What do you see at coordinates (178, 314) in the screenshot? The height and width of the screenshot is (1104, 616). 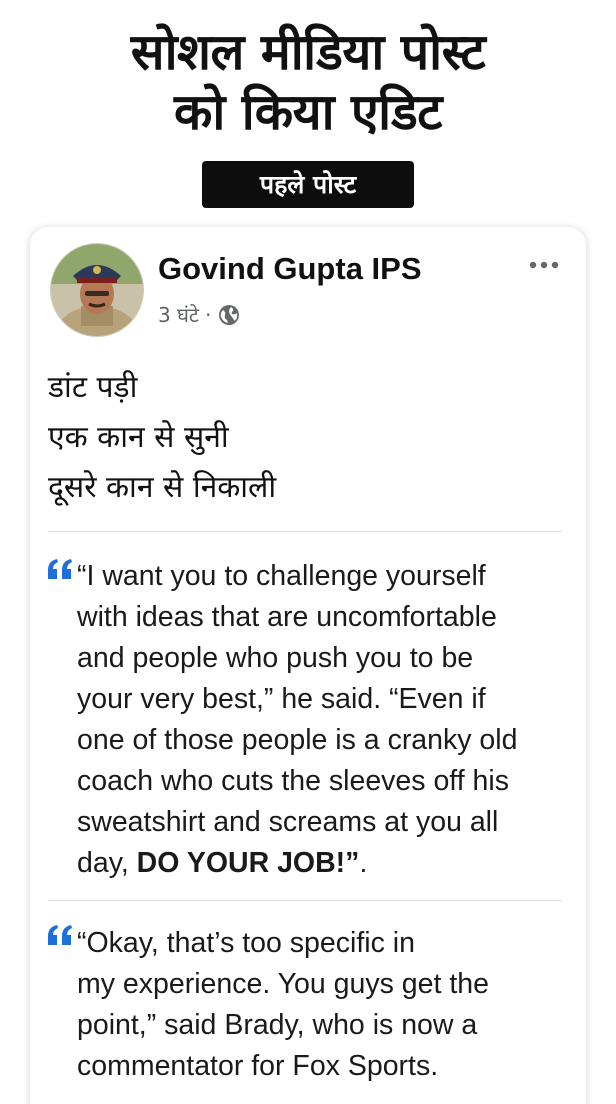 I see `post-time: 3 घंटे` at bounding box center [178, 314].